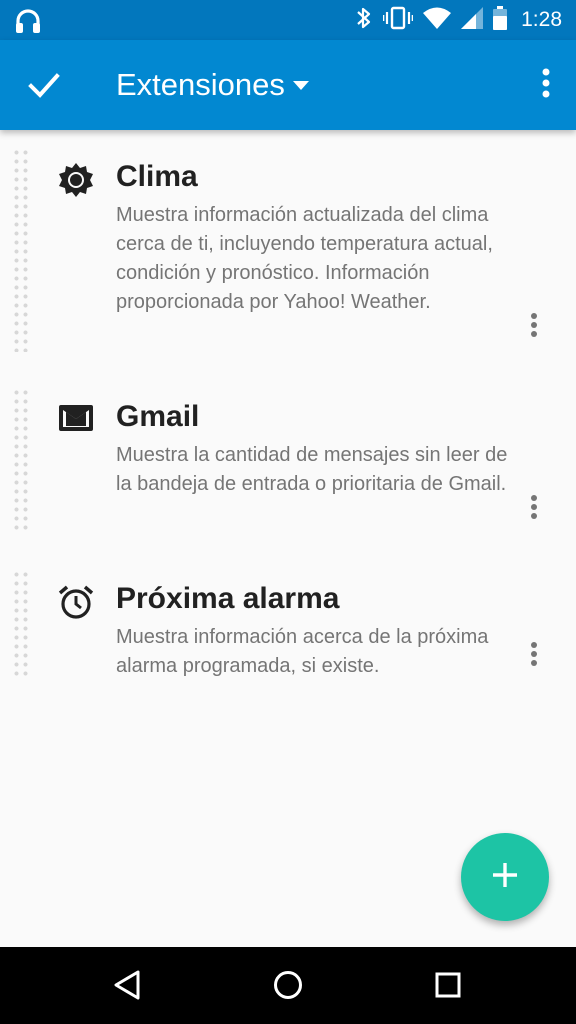 Image resolution: width=576 pixels, height=1024 pixels. What do you see at coordinates (157, 176) in the screenshot?
I see `extension-title: Clima` at bounding box center [157, 176].